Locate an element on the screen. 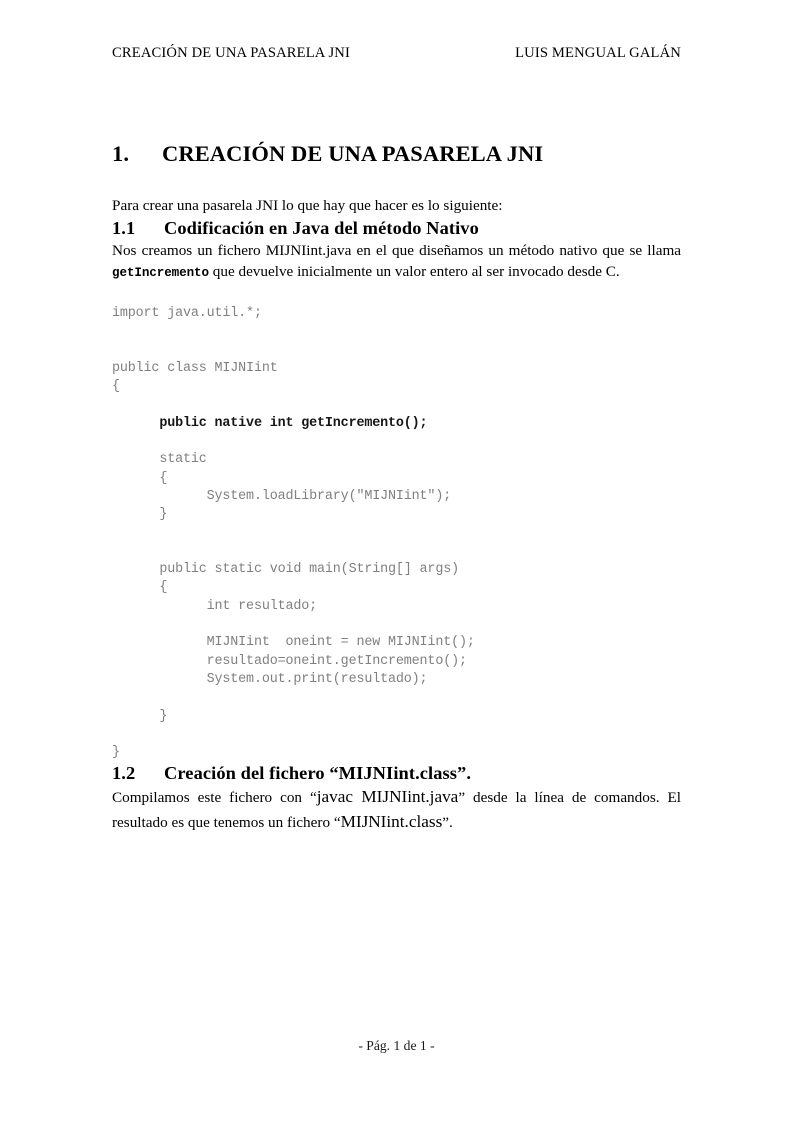 The image size is (793, 1122). filename-class: MIJNIint.class is located at coordinates (391, 821).